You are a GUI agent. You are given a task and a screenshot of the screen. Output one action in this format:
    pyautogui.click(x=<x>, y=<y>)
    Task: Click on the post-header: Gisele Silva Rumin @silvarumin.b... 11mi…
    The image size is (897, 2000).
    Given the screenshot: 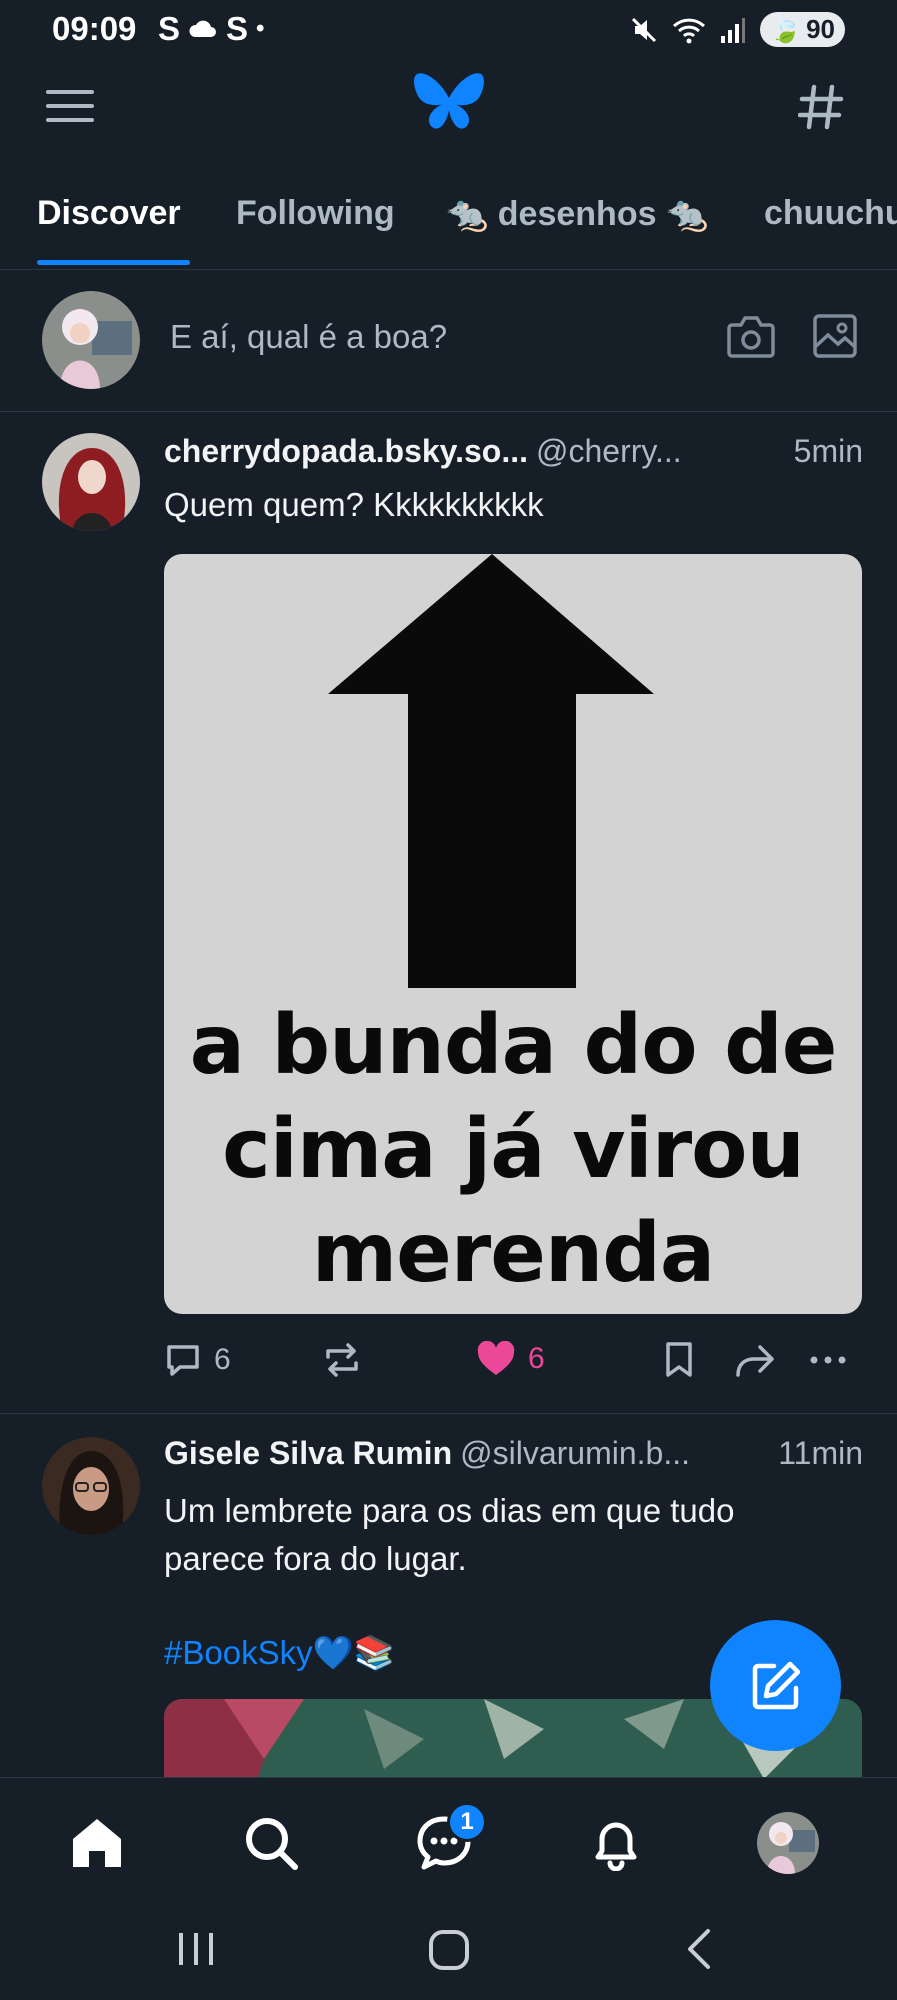 What is the action you would take?
    pyautogui.click(x=513, y=1453)
    